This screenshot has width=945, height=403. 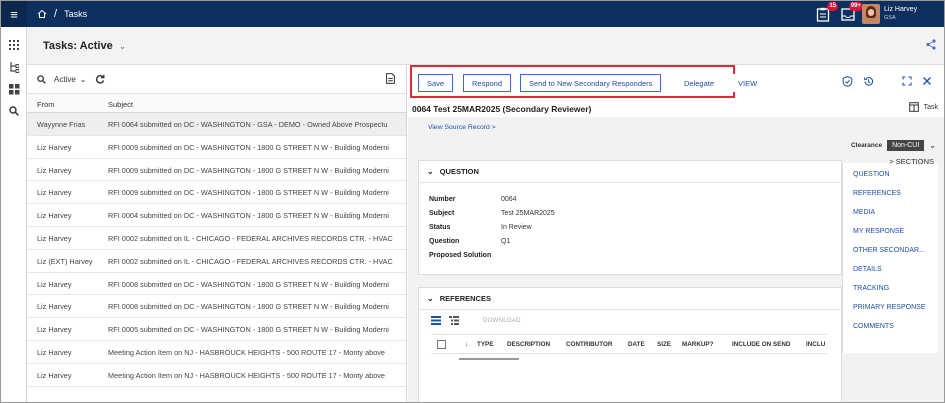 What do you see at coordinates (485, 344) in the screenshot?
I see `column-header-type: TYPE` at bounding box center [485, 344].